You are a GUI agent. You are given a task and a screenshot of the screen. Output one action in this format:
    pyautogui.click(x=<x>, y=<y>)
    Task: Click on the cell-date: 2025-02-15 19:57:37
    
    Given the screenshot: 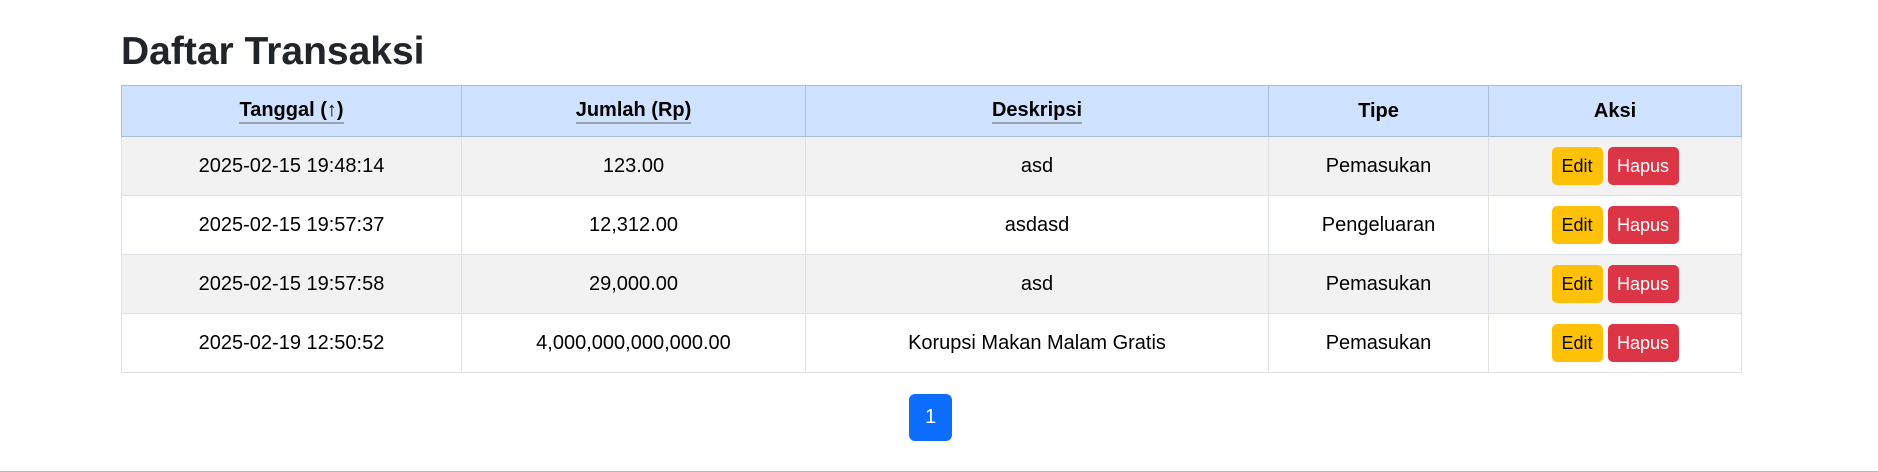 What is the action you would take?
    pyautogui.click(x=291, y=225)
    